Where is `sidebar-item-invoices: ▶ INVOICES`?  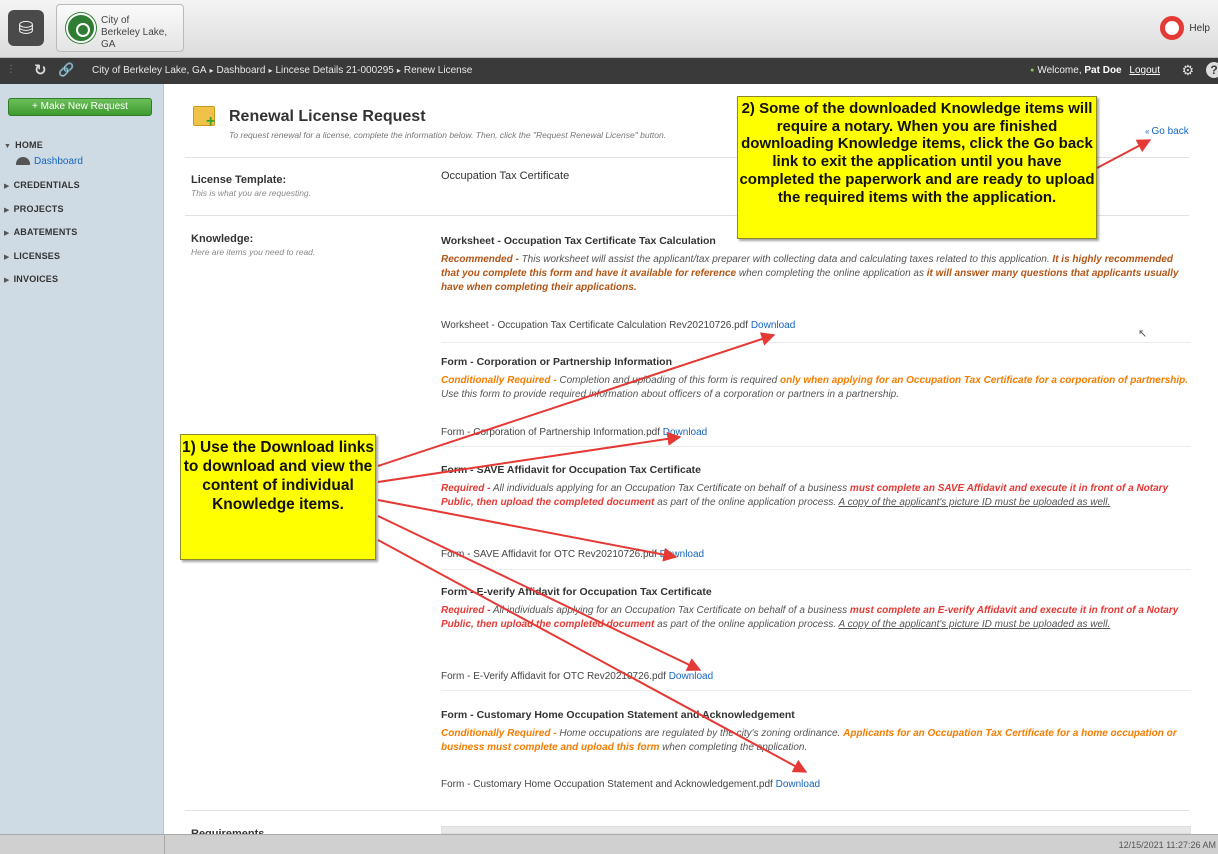 sidebar-item-invoices: ▶ INVOICES is located at coordinates (31, 279).